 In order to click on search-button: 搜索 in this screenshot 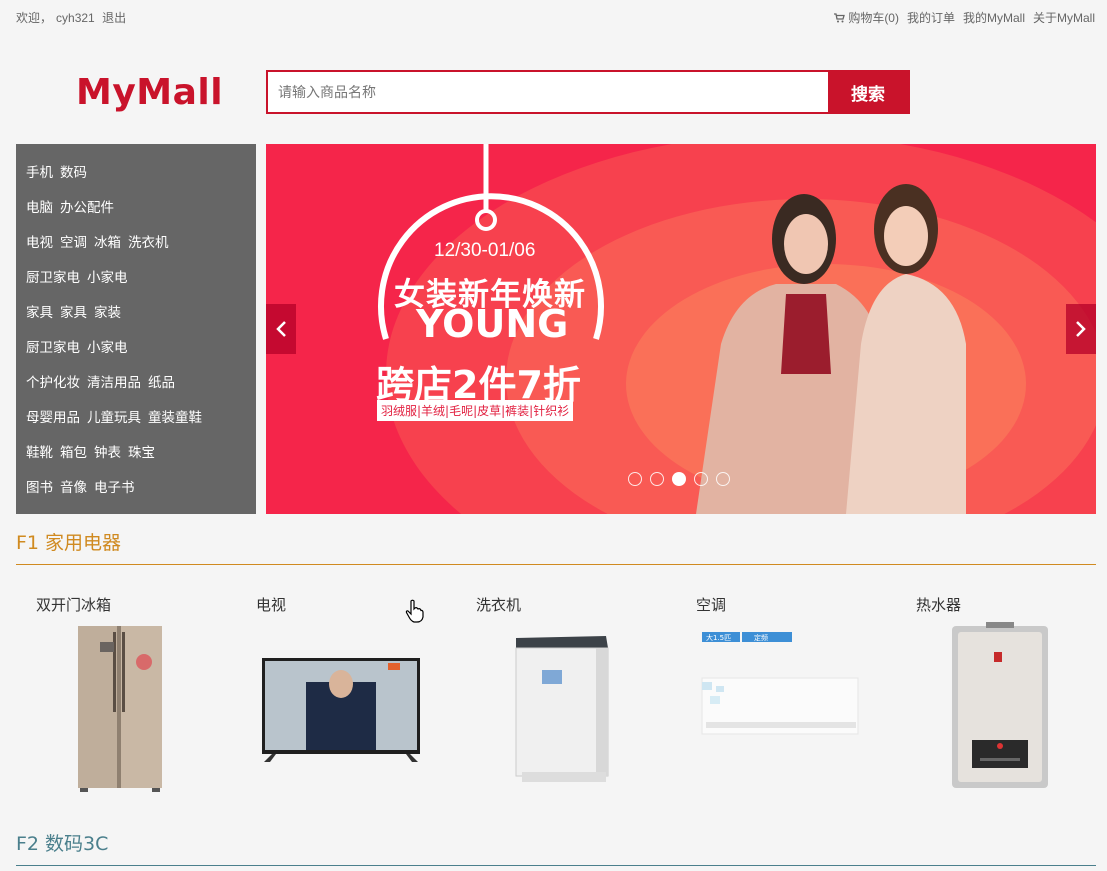, I will do `click(868, 92)`.